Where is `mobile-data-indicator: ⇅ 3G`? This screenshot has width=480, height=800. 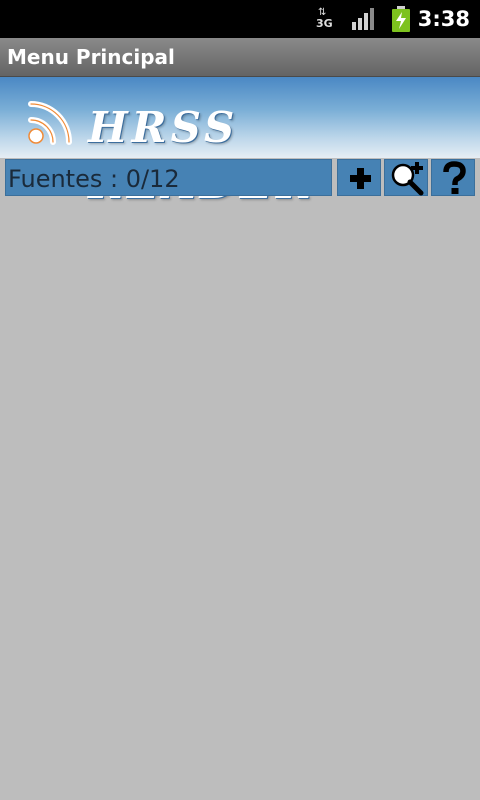
mobile-data-indicator: ⇅ 3G is located at coordinates (325, 19).